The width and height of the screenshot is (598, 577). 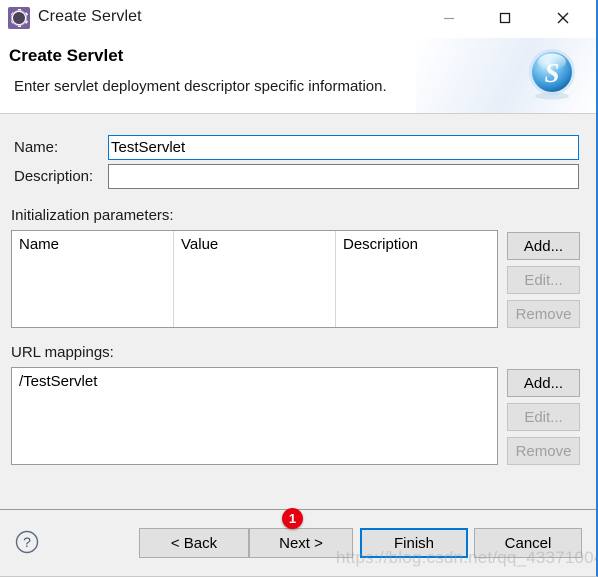 I want to click on page-title: Create Servlet, so click(x=66, y=55).